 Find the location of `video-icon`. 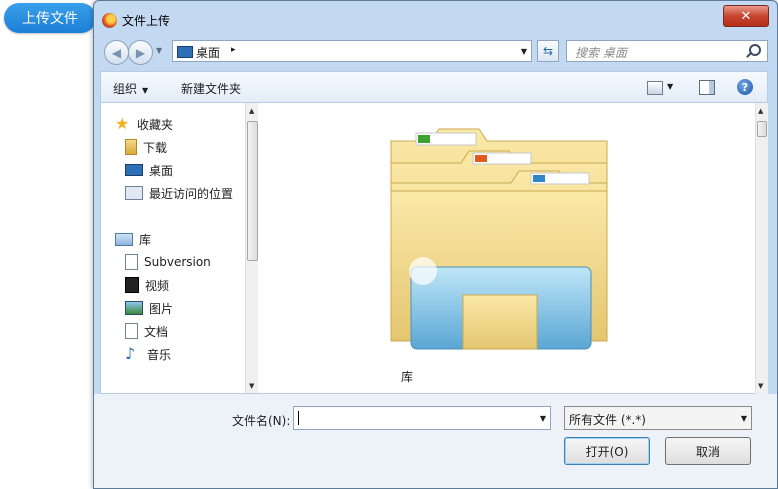

video-icon is located at coordinates (132, 285).